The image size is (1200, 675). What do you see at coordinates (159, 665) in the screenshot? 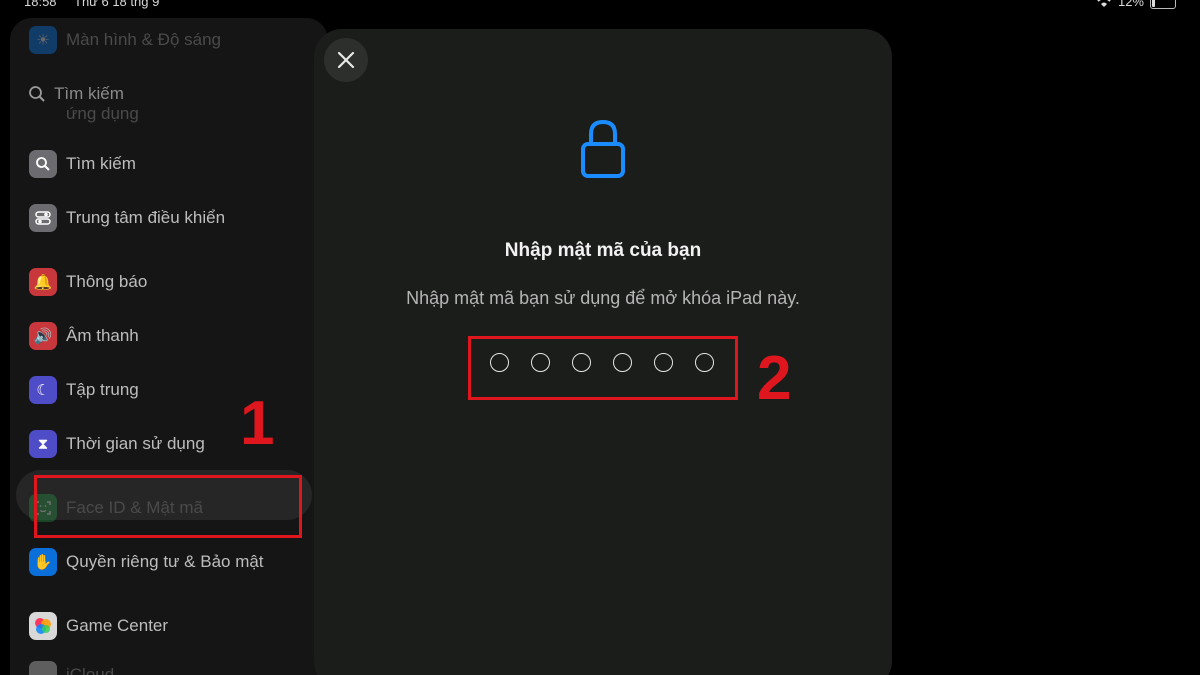
I see `sidebar-item-icloud: iCloud` at bounding box center [159, 665].